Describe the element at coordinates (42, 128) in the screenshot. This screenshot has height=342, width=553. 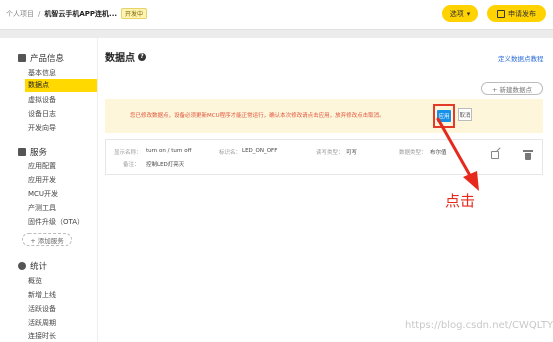
I see `sidebar-item-dev-guide: 开发向导` at that location.